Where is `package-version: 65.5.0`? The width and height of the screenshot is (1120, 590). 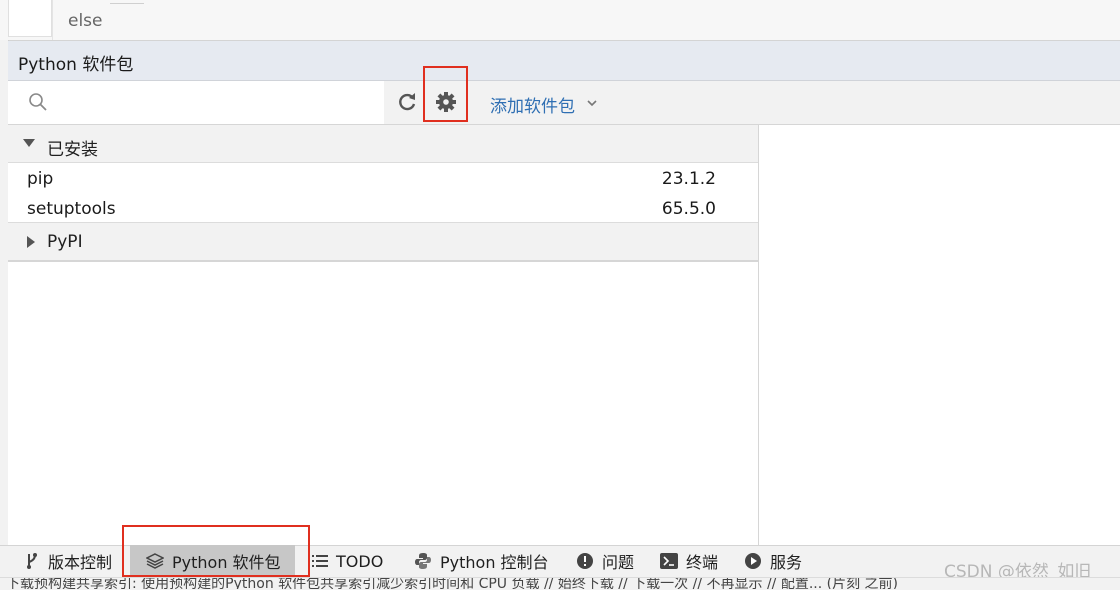 package-version: 65.5.0 is located at coordinates (688, 209).